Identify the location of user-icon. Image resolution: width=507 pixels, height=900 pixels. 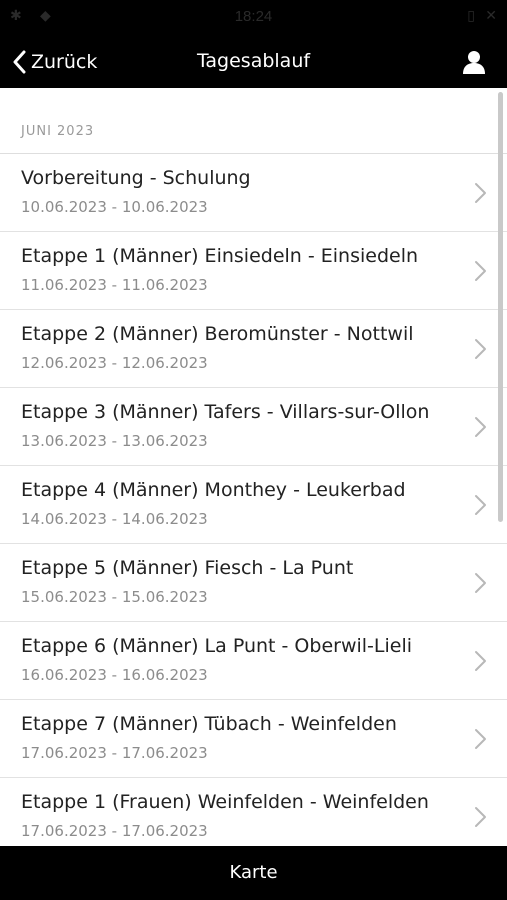
(474, 62).